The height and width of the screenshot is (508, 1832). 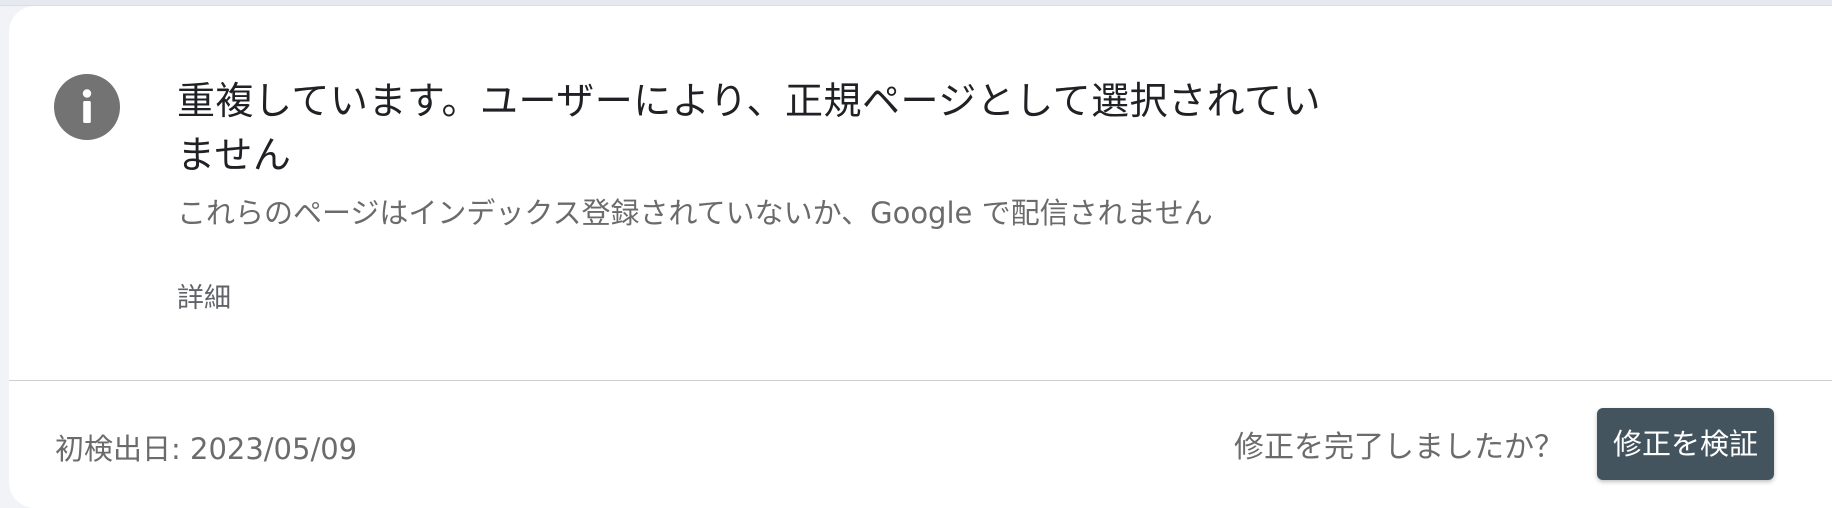 What do you see at coordinates (695, 213) in the screenshot?
I see `issue-description: これらのページはインデックス登録されていないか、Google で配信されません` at bounding box center [695, 213].